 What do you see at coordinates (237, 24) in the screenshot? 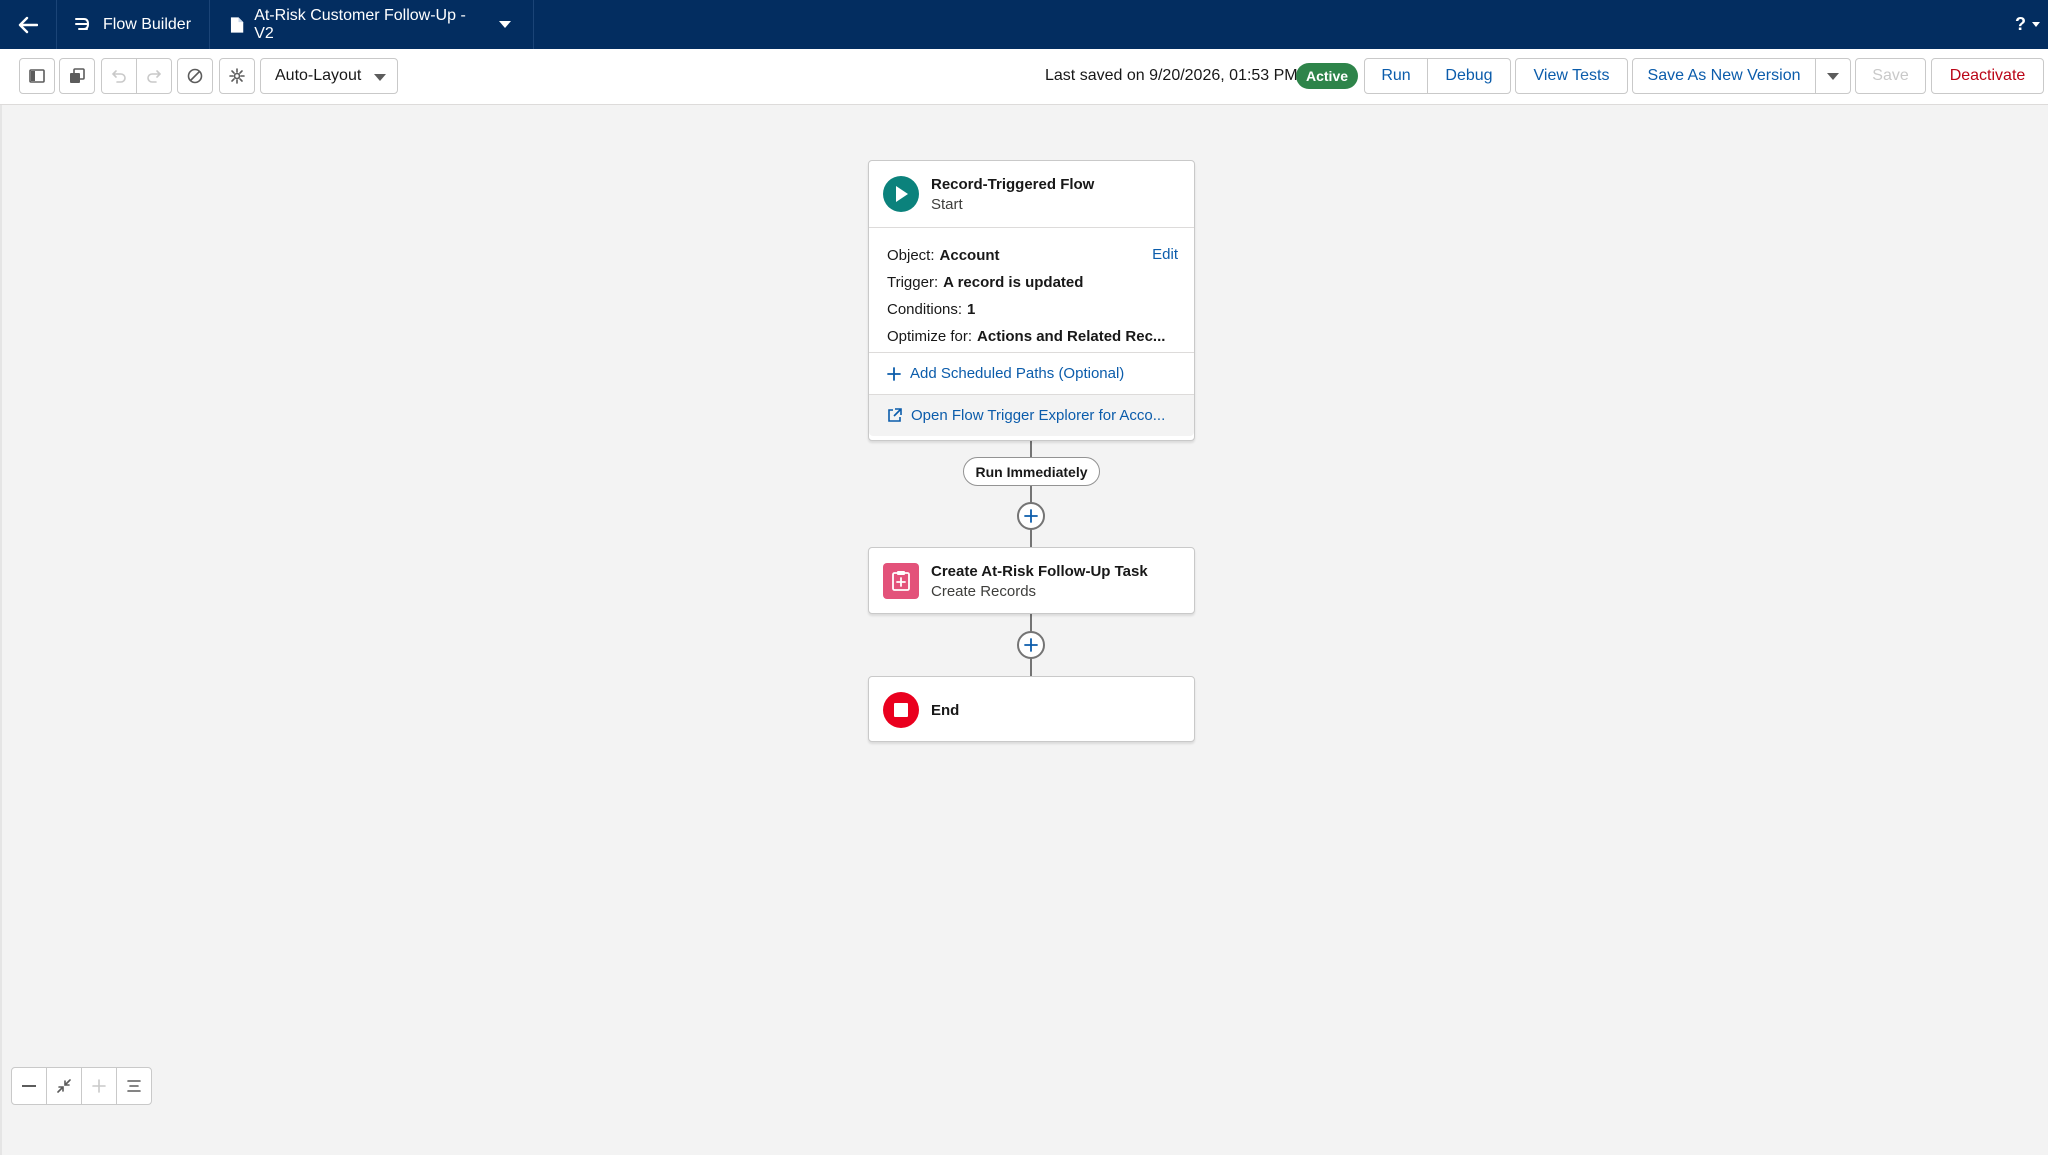
I see `document-icon` at bounding box center [237, 24].